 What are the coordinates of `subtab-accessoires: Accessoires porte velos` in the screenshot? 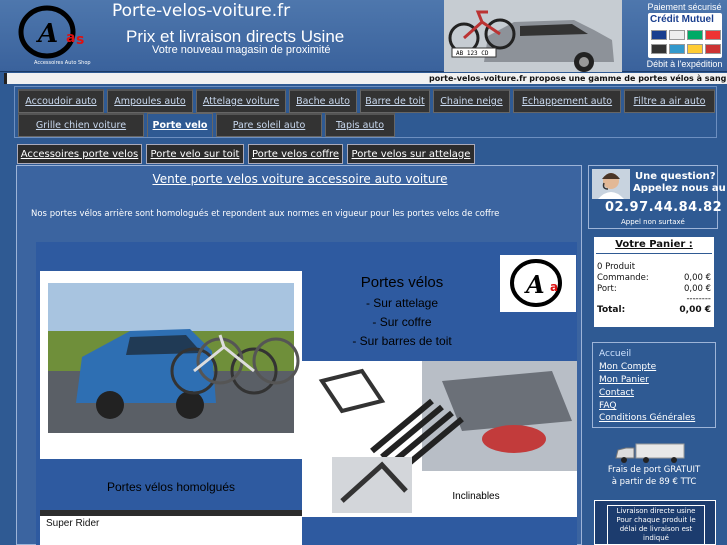 It's located at (79, 154).